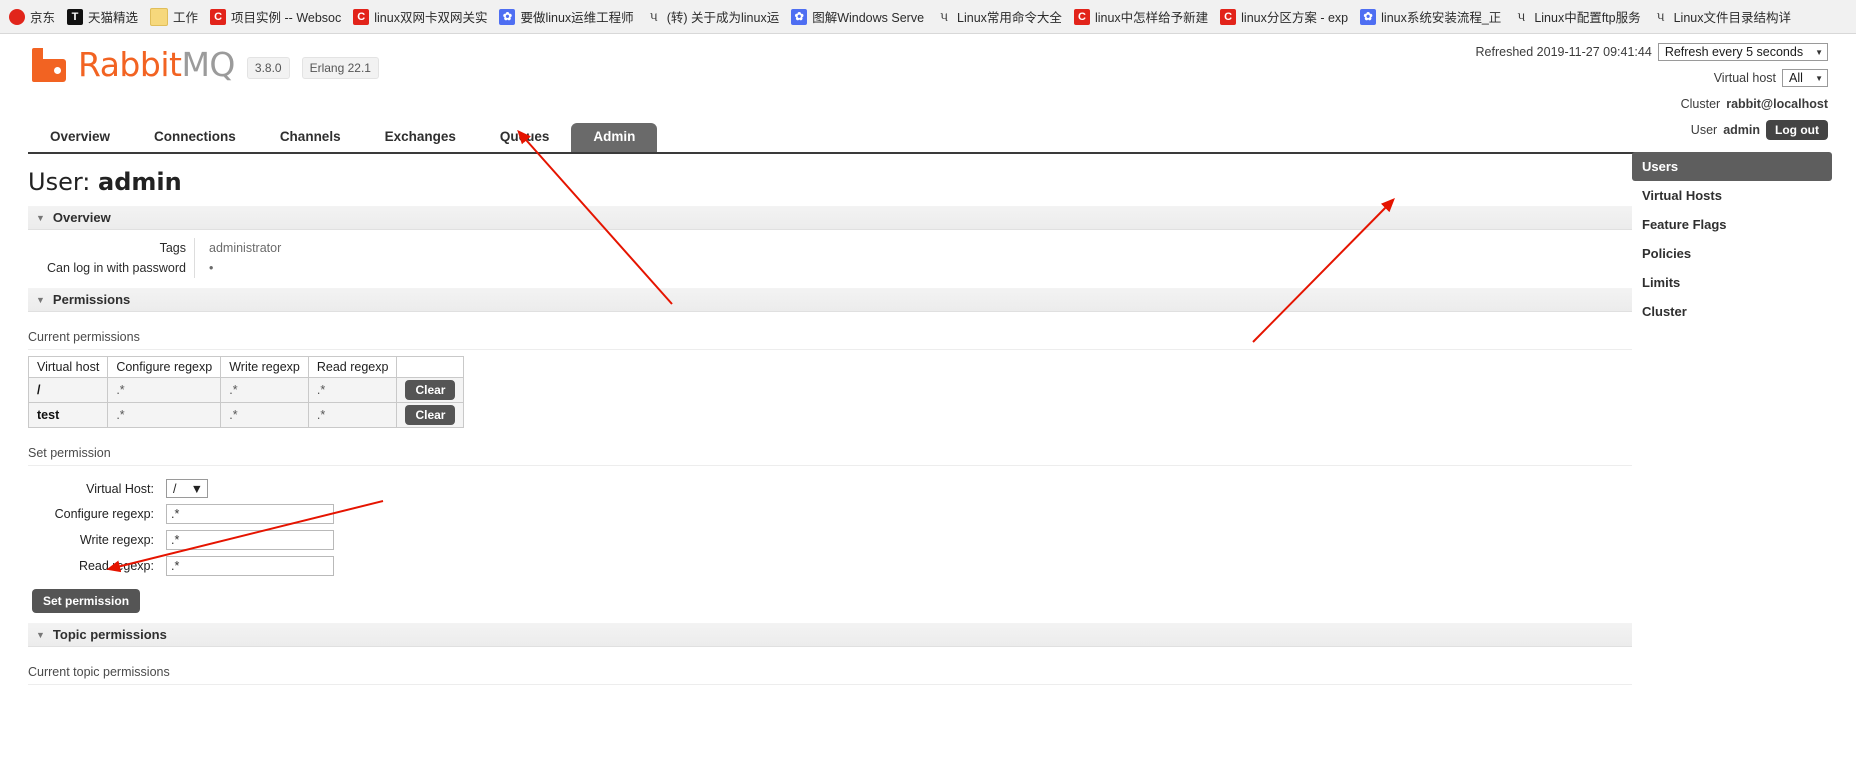 The width and height of the screenshot is (1856, 760). Describe the element at coordinates (187, 488) in the screenshot. I see `form-virtual-host-select: / ▼` at that location.